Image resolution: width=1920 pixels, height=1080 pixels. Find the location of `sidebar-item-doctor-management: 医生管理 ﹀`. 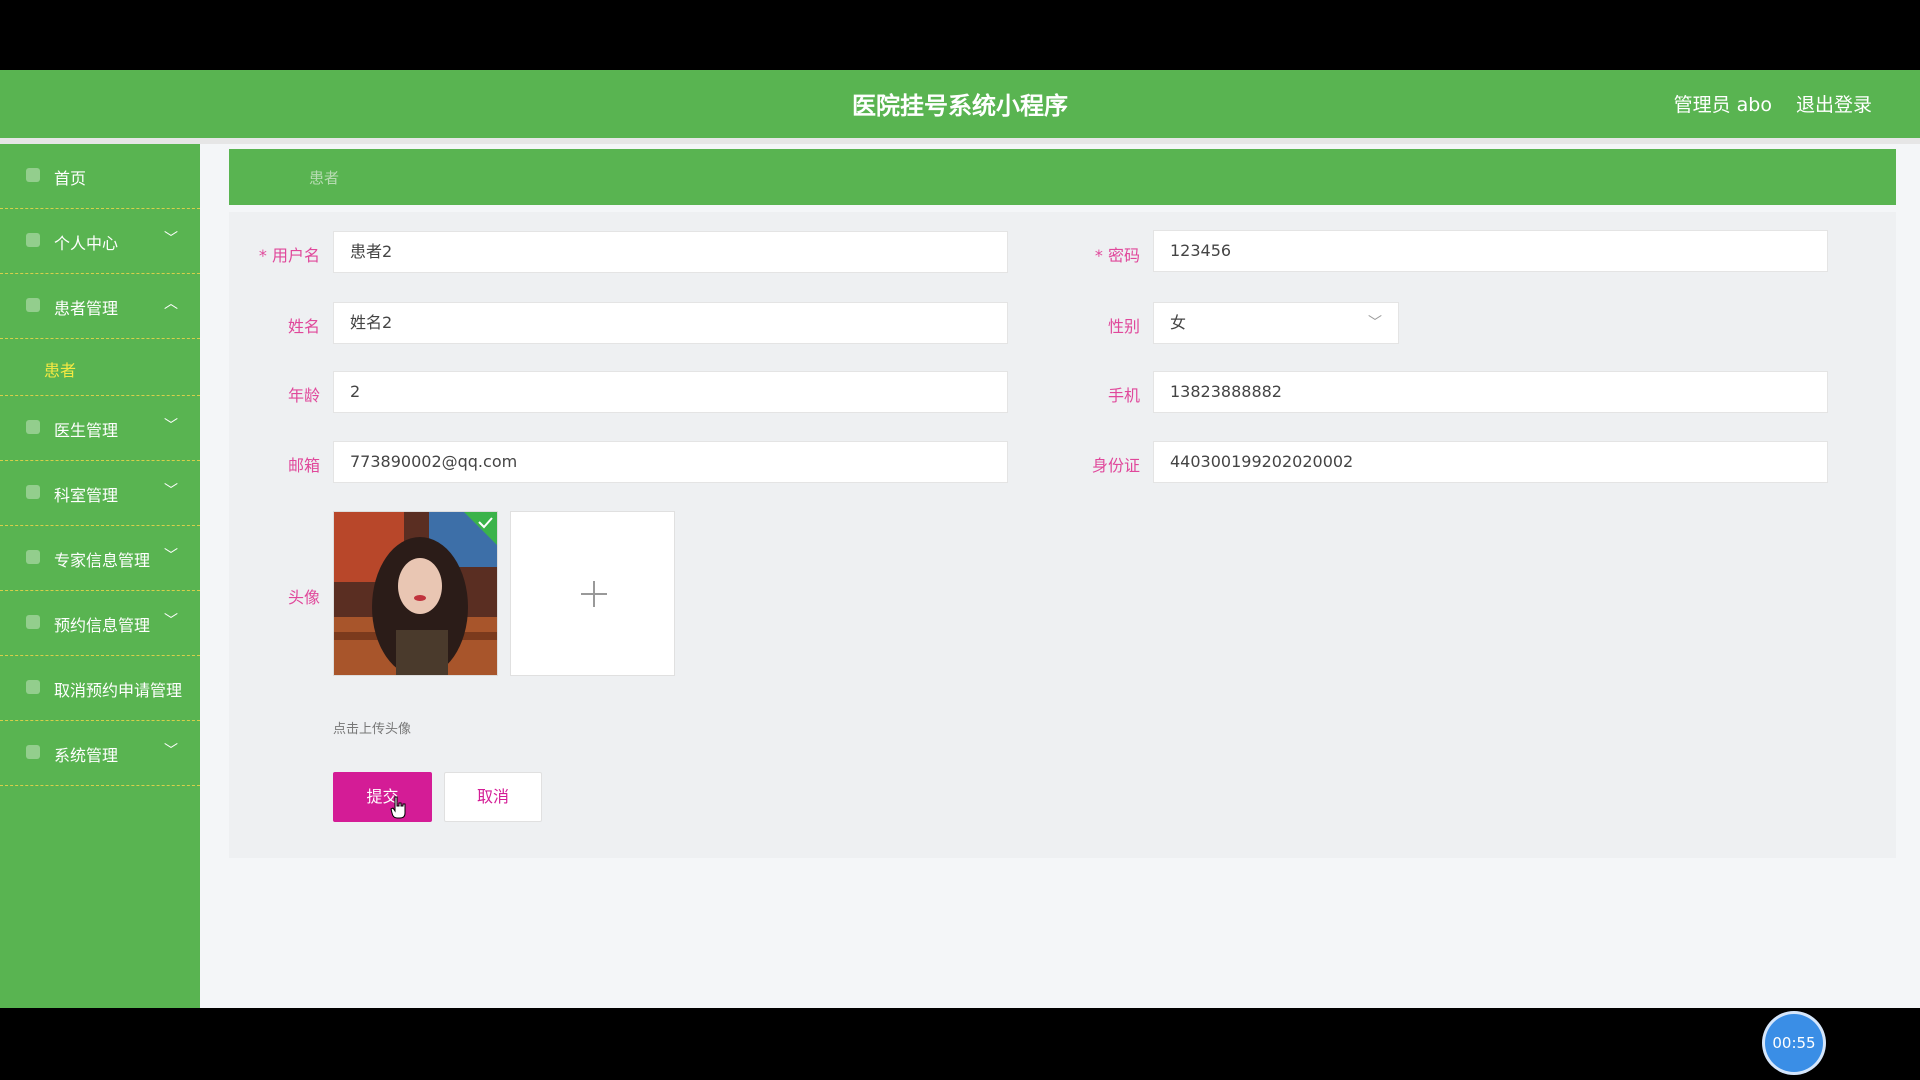

sidebar-item-doctor-management: 医生管理 ﹀ is located at coordinates (100, 428).